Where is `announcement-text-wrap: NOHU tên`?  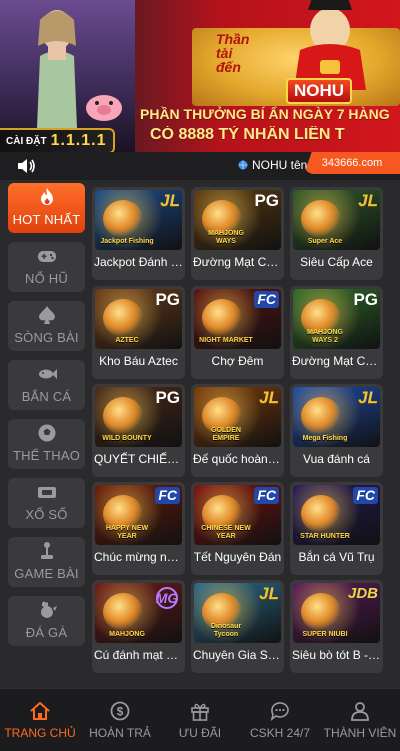
announcement-text-wrap: NOHU tên is located at coordinates (272, 165).